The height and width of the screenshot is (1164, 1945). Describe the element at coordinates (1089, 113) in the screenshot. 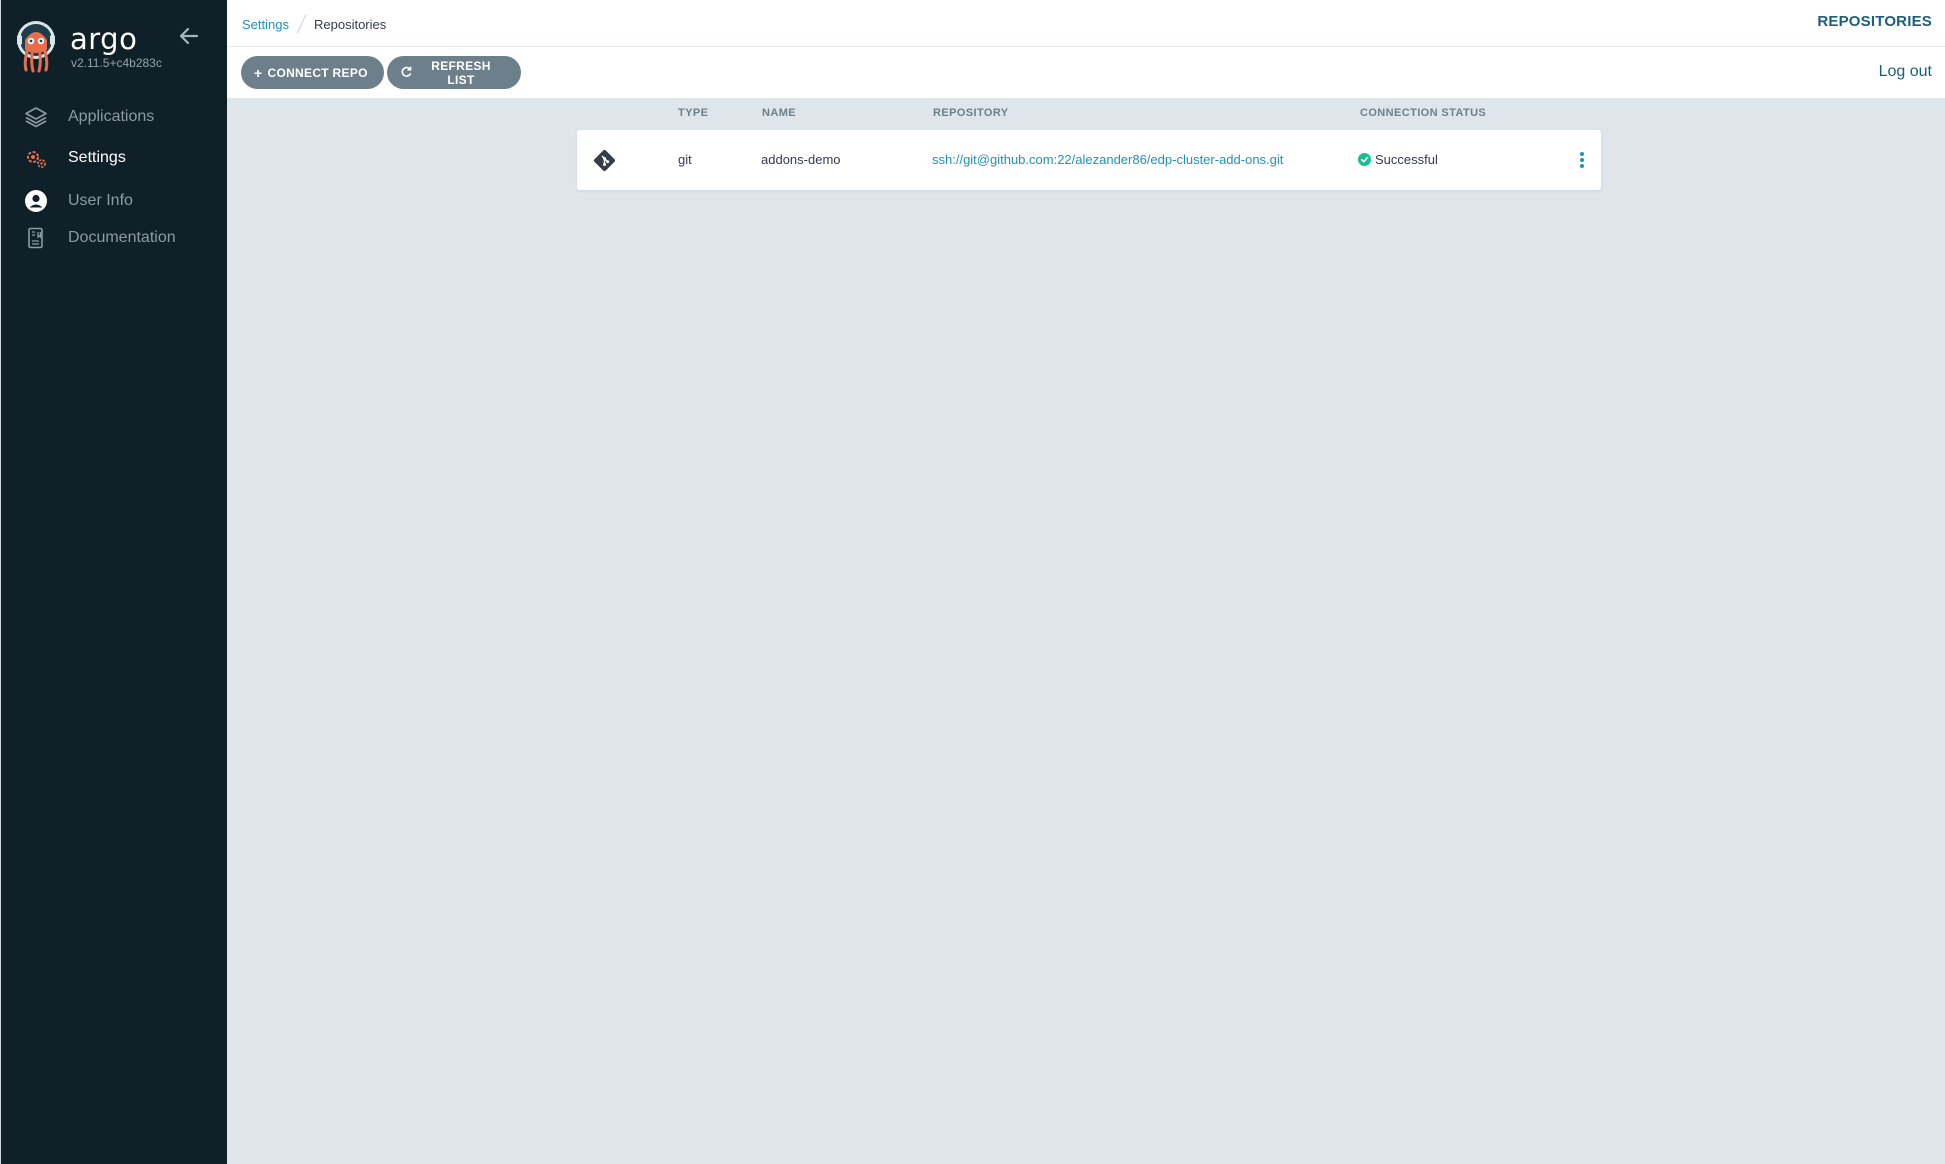

I see `table-header: TYPE NAME REPOSITORY CONNECTION STATUS` at that location.